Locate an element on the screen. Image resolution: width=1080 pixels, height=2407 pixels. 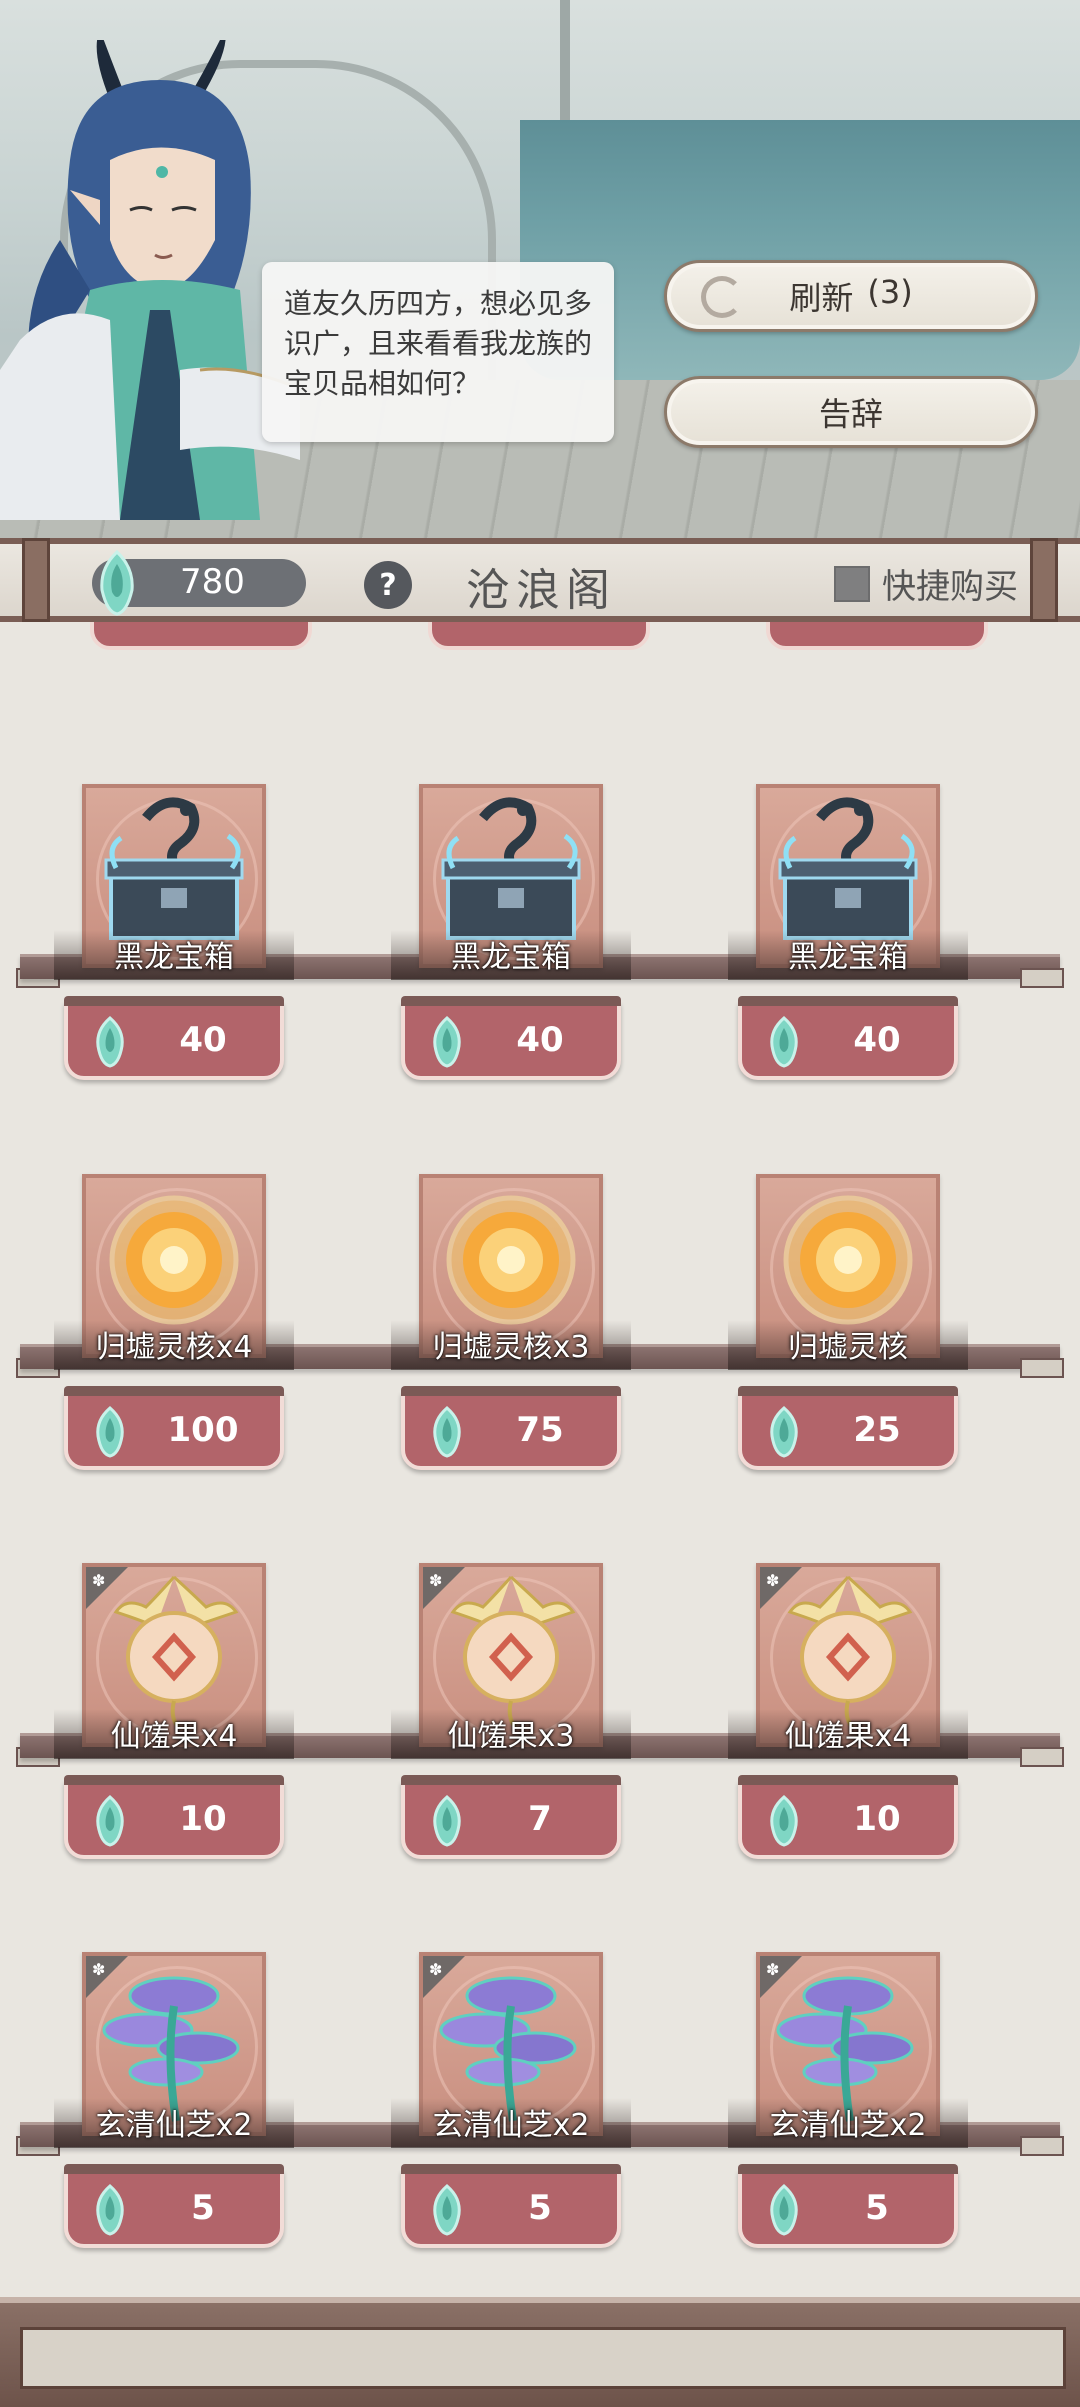
shop-title: 沧浪阁 is located at coordinates (541, 590).